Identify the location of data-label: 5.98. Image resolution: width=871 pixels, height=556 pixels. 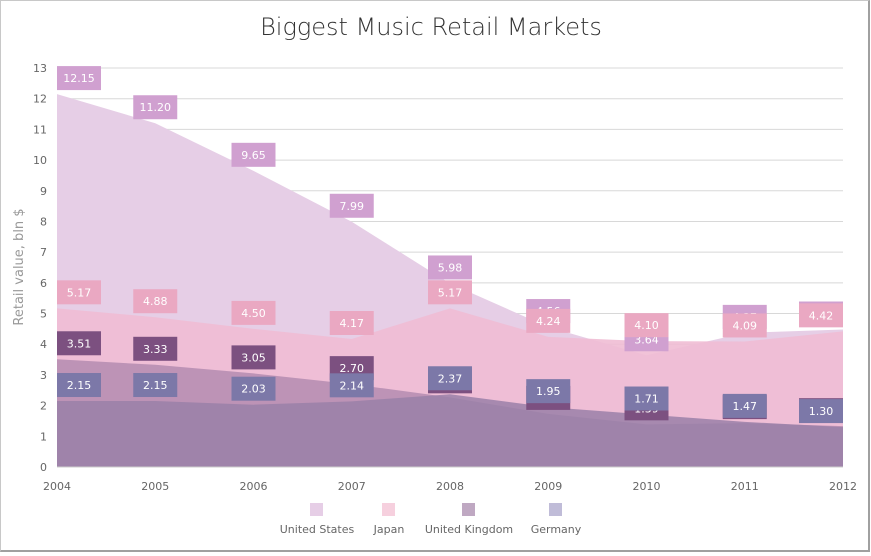
(450, 267).